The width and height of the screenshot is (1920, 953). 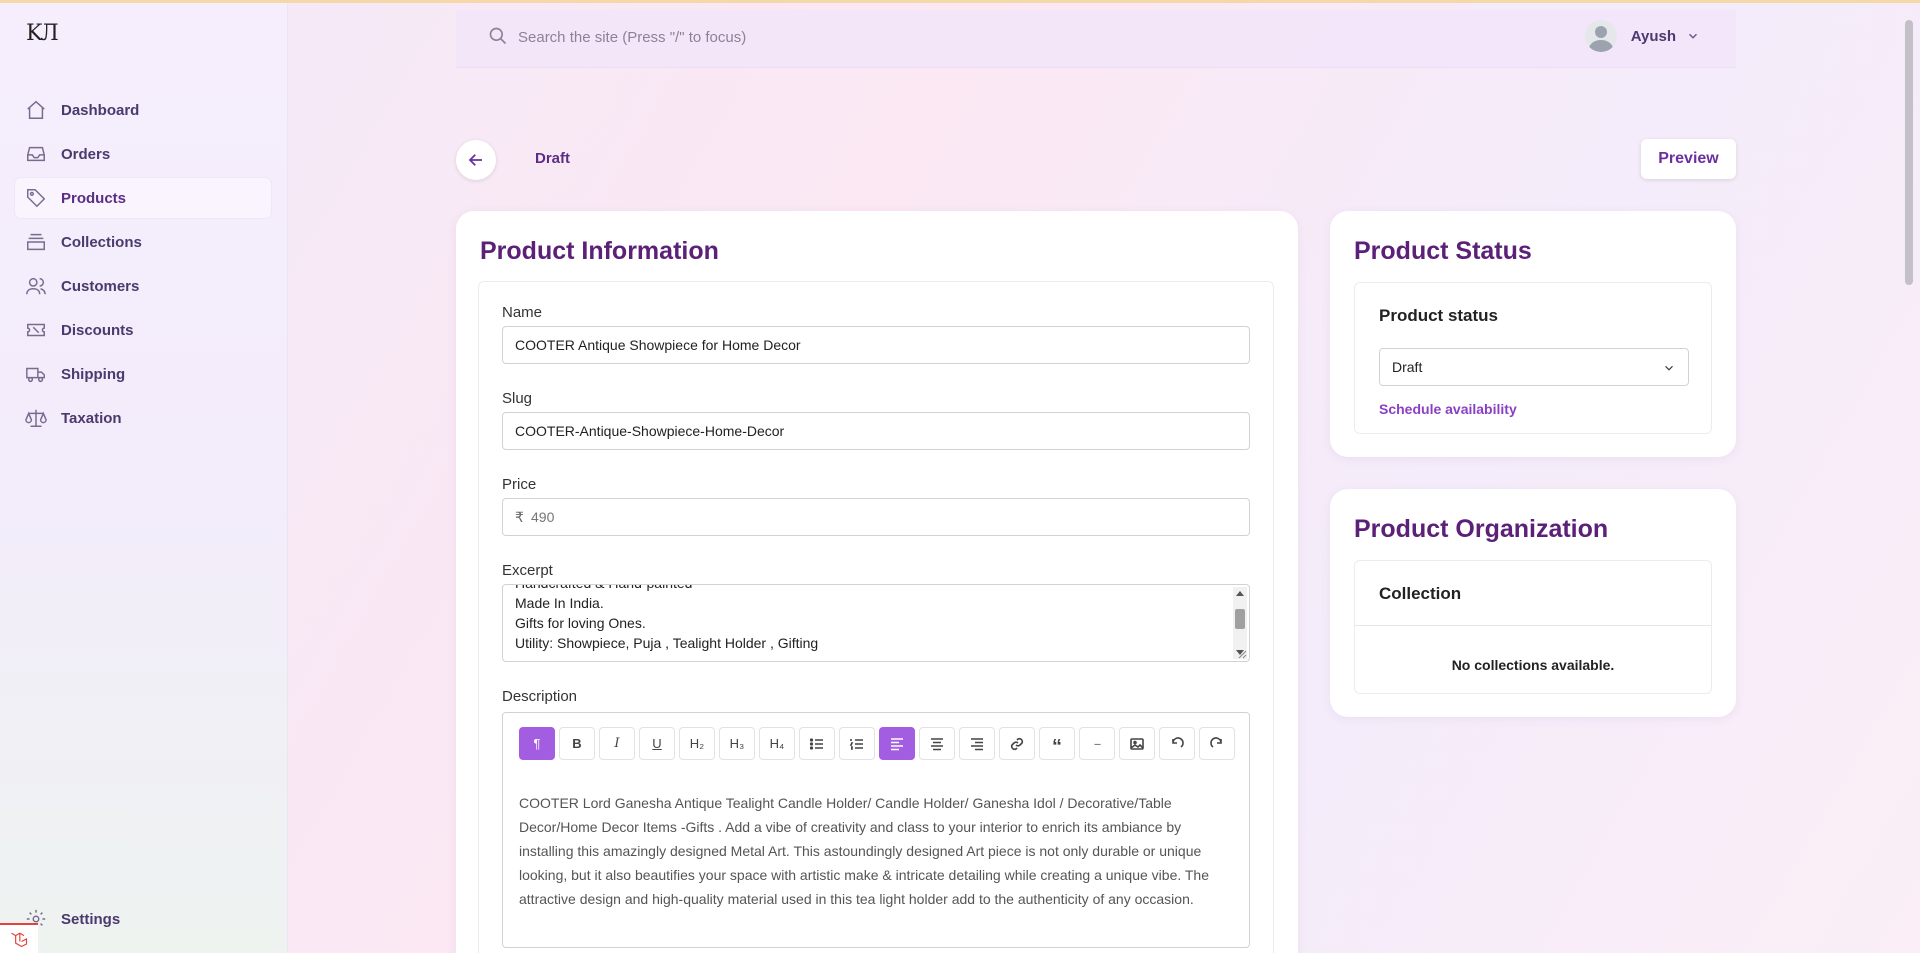 I want to click on sidebar-item-taxation: Taxation, so click(x=143, y=418).